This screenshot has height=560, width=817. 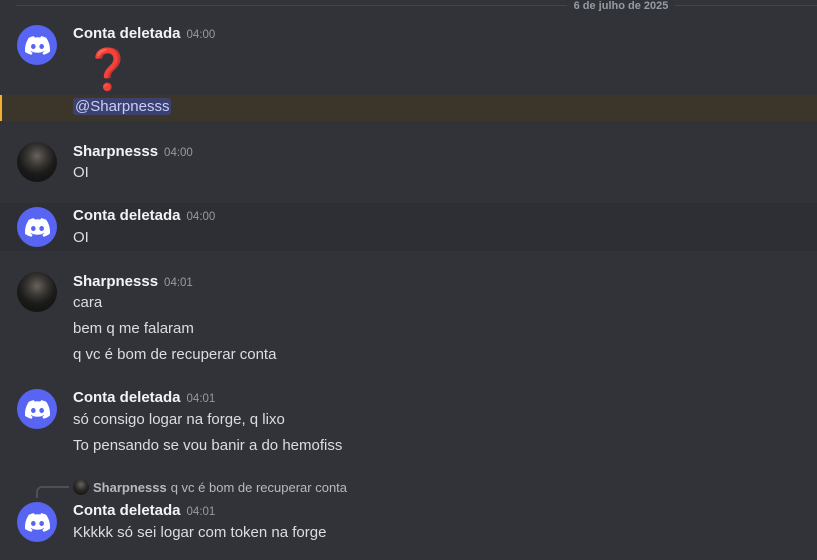 I want to click on message-header: Sharpnesss 04:01, so click(x=133, y=282).